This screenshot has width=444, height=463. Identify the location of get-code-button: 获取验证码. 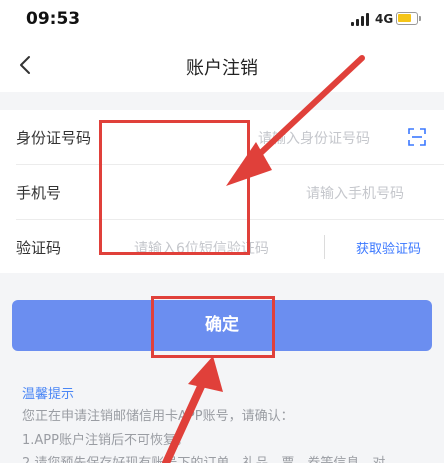
(388, 247).